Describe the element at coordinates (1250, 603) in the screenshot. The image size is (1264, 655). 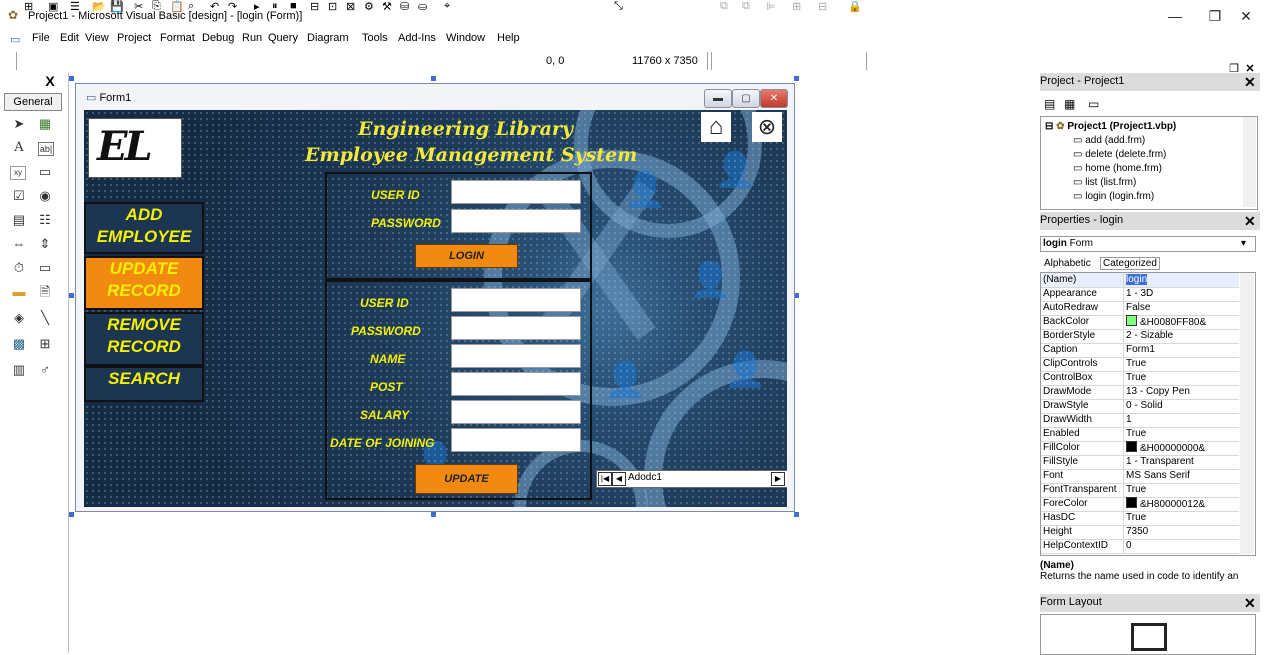
I see `form-layout-close-button: ✕` at that location.